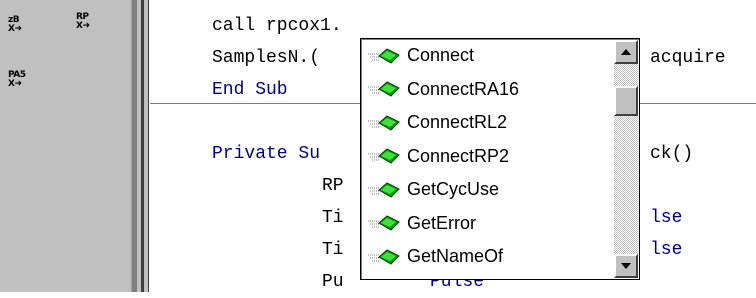  I want to click on code-fragment: ck(), so click(671, 154).